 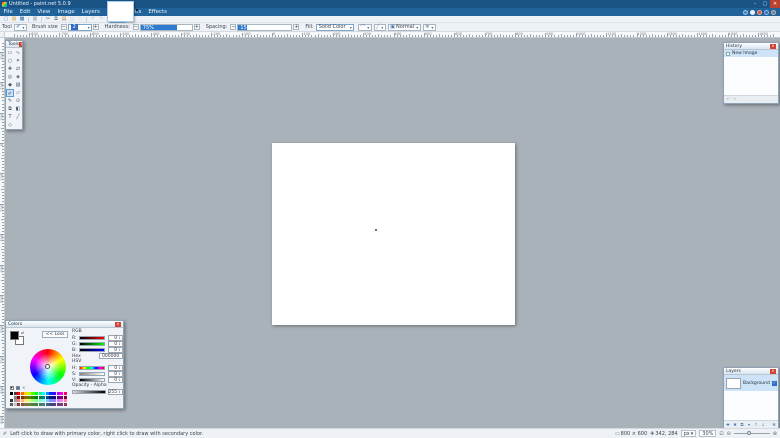 What do you see at coordinates (749, 425) in the screenshot?
I see `merge-layer-down-button: ▾` at bounding box center [749, 425].